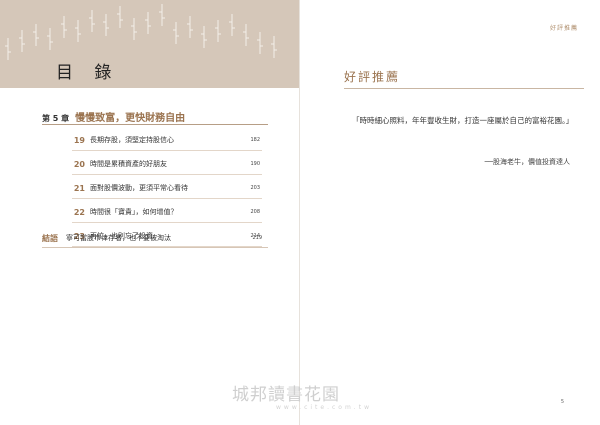  What do you see at coordinates (324, 407) in the screenshot?
I see `watermark-url: www.cite.com.tw` at bounding box center [324, 407].